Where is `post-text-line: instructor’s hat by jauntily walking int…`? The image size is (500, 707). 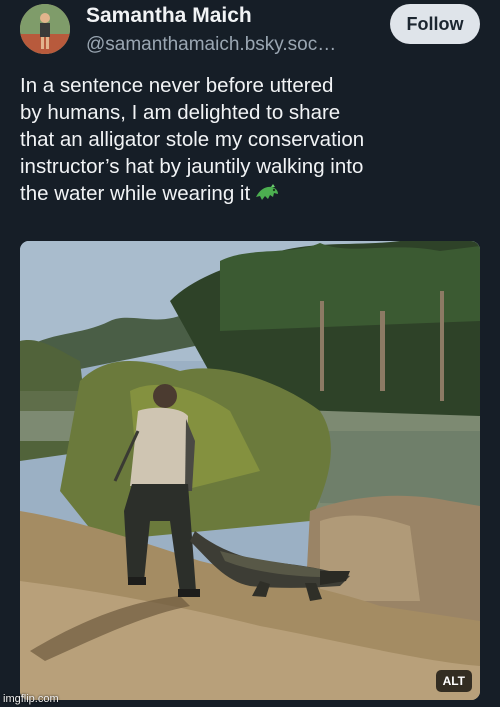 post-text-line: instructor’s hat by jauntily walking int… is located at coordinates (192, 166).